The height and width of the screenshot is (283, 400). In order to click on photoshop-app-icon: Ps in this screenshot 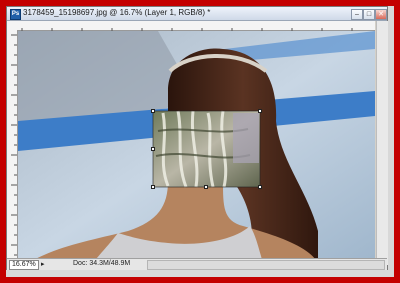, I will do `click(15, 14)`.